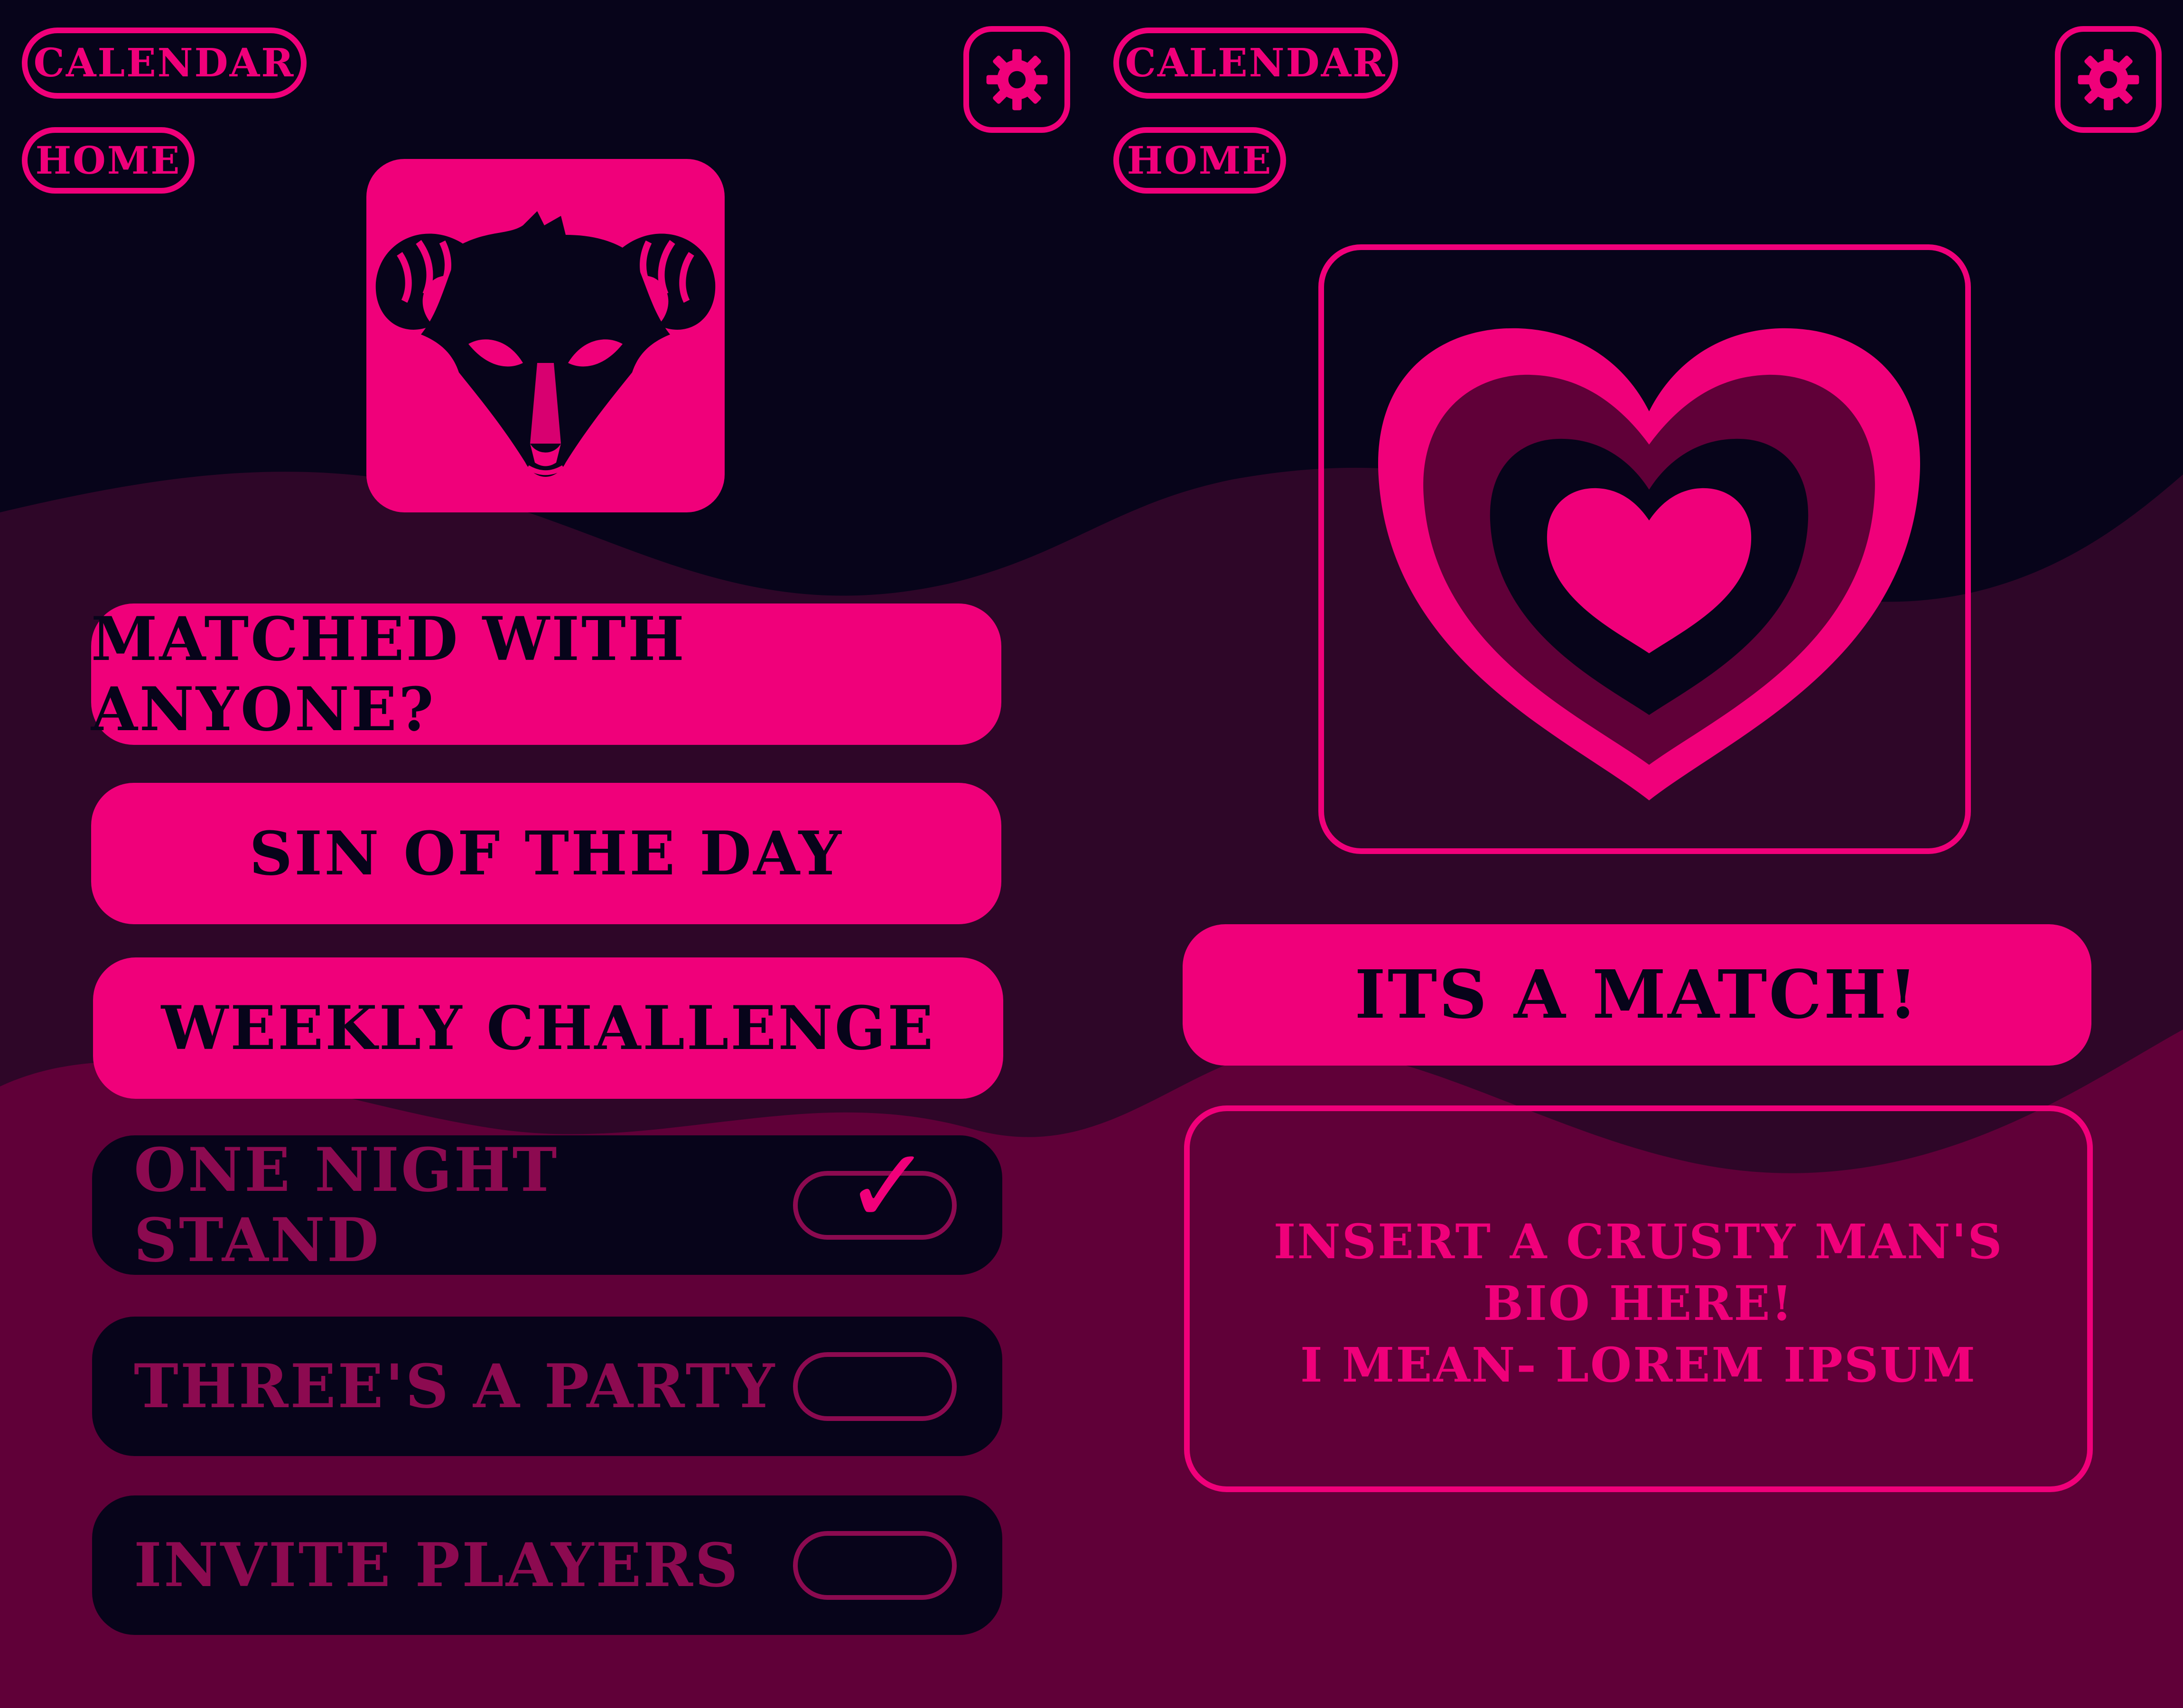  I want to click on bio-line: INSERT A CRUSTY MAN'S, so click(1638, 1242).